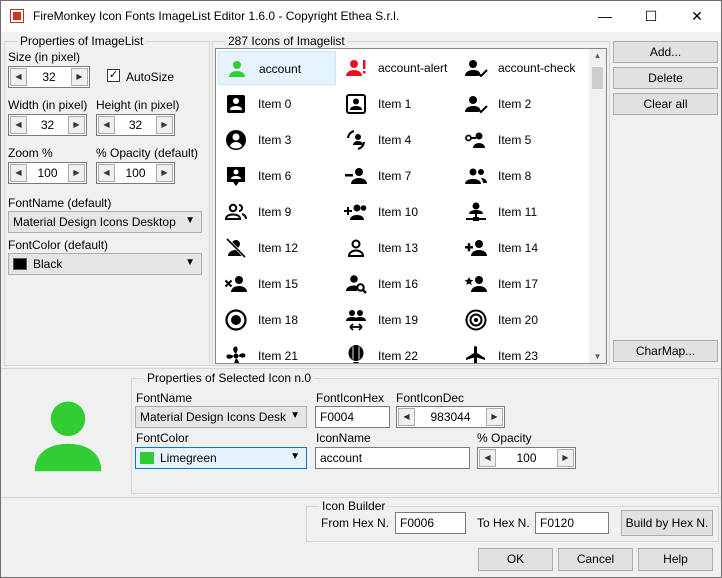 Image resolution: width=722 pixels, height=578 pixels. I want to click on ok-button: OK, so click(515, 559).